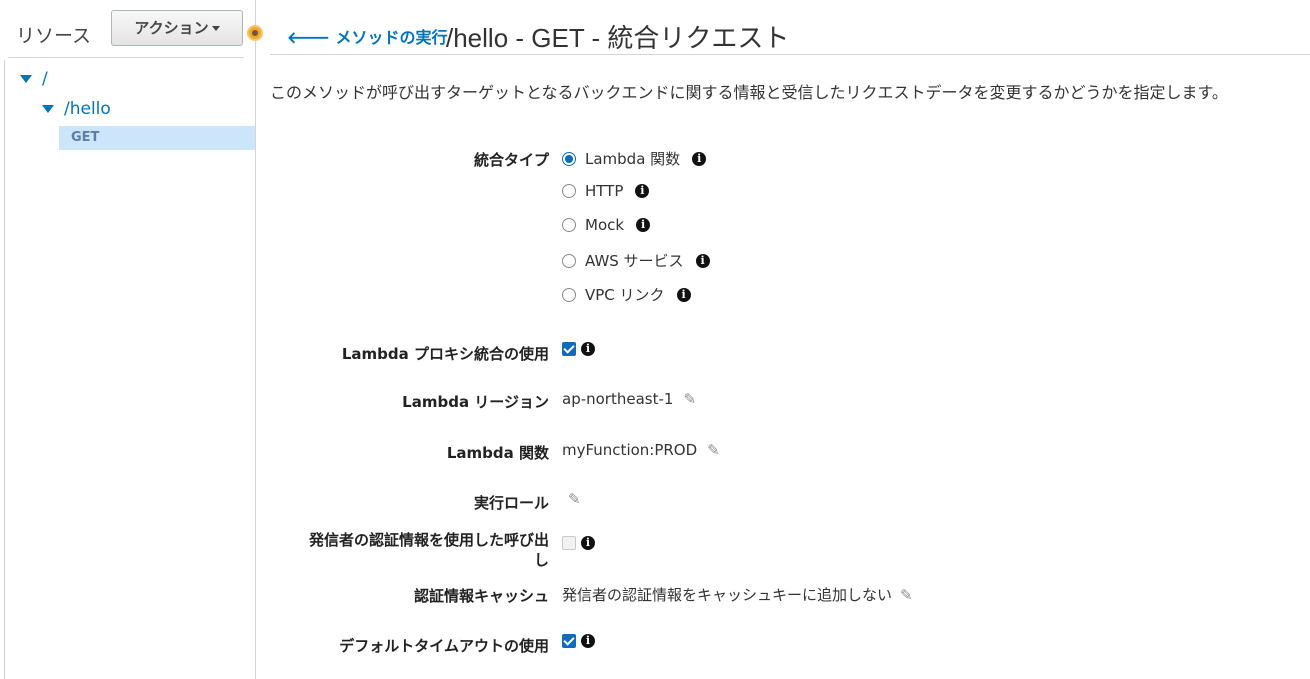  I want to click on credentials-cache-value-row: 発信者の認証情報をキャッシュキーに追加しない ✎, so click(737, 594).